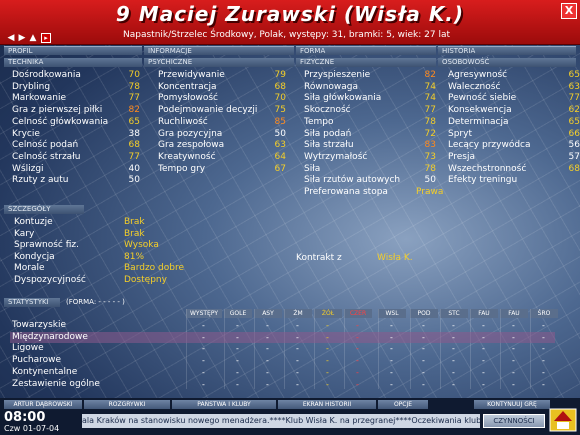 This screenshot has height=435, width=580. I want to click on section-szczegoly: SZCZEGÓŁY, so click(44, 209).